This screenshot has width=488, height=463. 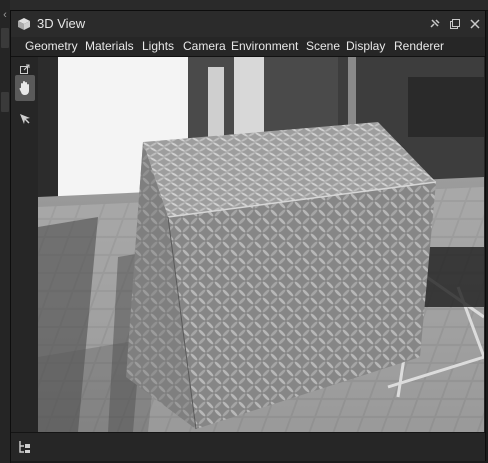 I want to click on select-arrow-icon, so click(x=25, y=119).